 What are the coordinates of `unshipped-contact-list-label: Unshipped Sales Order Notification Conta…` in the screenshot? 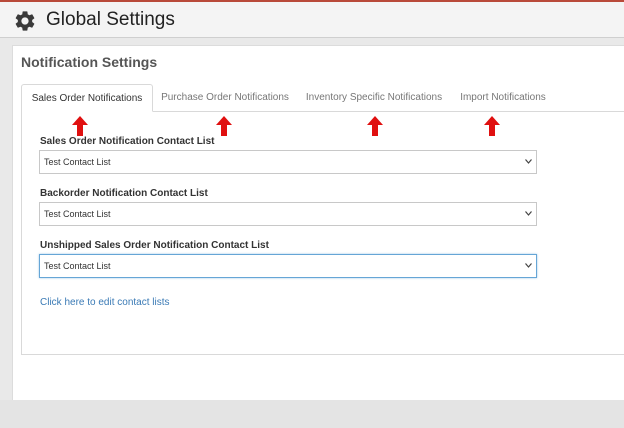 It's located at (154, 245).